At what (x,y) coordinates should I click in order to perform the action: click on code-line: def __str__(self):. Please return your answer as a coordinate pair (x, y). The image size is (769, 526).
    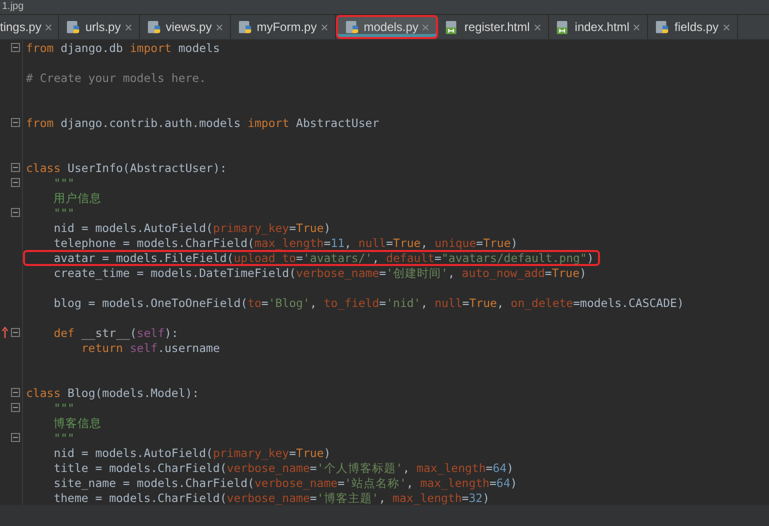
    Looking at the image, I should click on (116, 332).